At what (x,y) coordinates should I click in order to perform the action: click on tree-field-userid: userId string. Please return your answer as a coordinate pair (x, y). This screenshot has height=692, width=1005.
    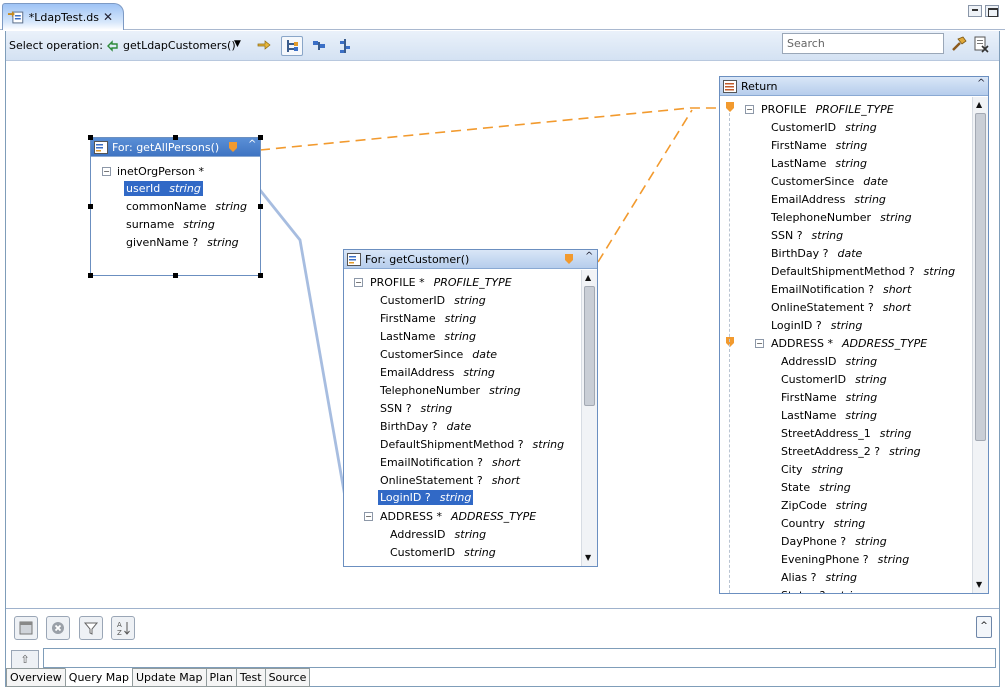
    Looking at the image, I should click on (163, 188).